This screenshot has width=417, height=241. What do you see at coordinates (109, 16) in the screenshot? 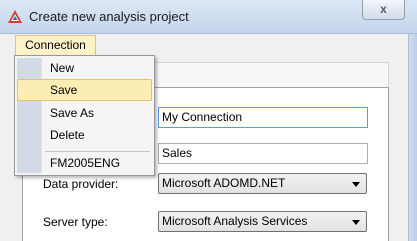
I see `window-title: Create new analysis project` at bounding box center [109, 16].